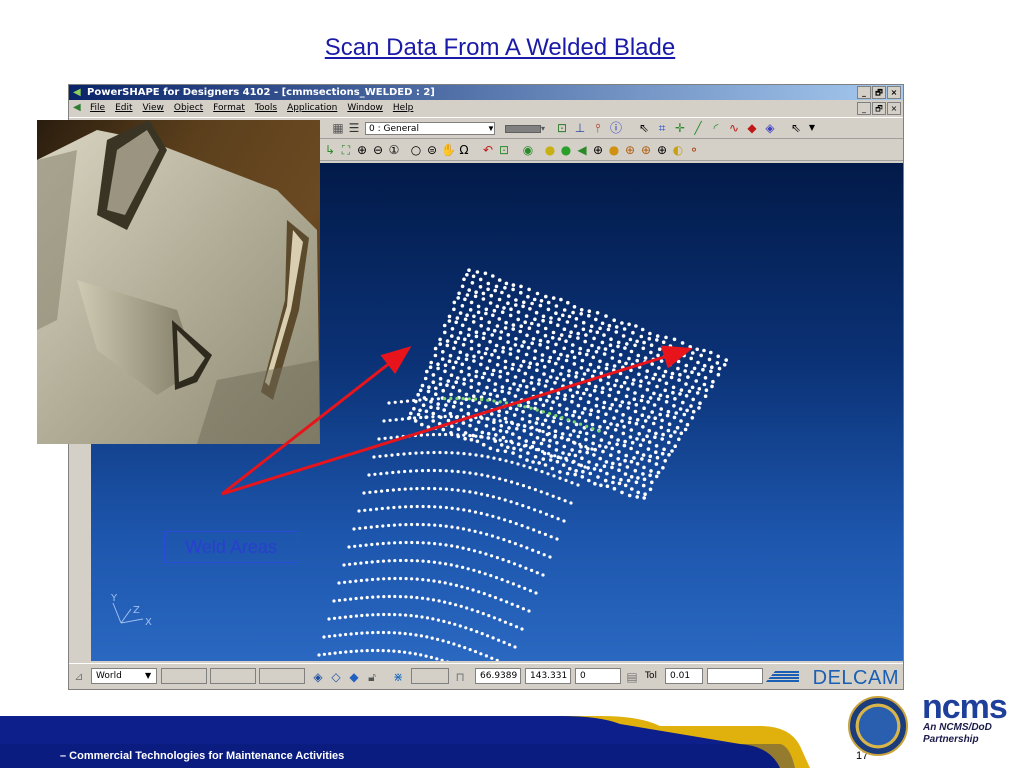 The width and height of the screenshot is (1024, 768). Describe the element at coordinates (957, 727) in the screenshot. I see `ncms-subtitle-1: An NCMS/DoD` at that location.